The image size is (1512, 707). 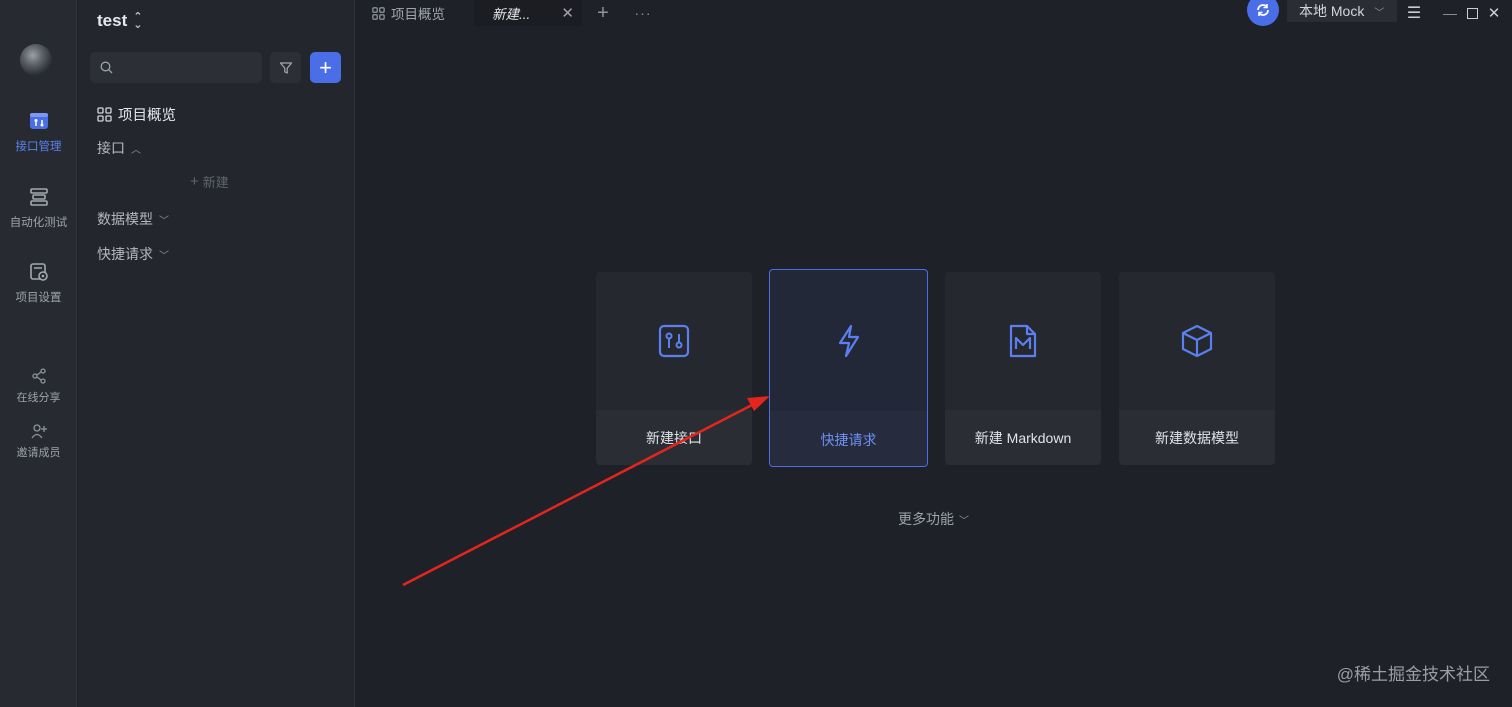 I want to click on chevron-up-icon: ︿, so click(x=136, y=150).